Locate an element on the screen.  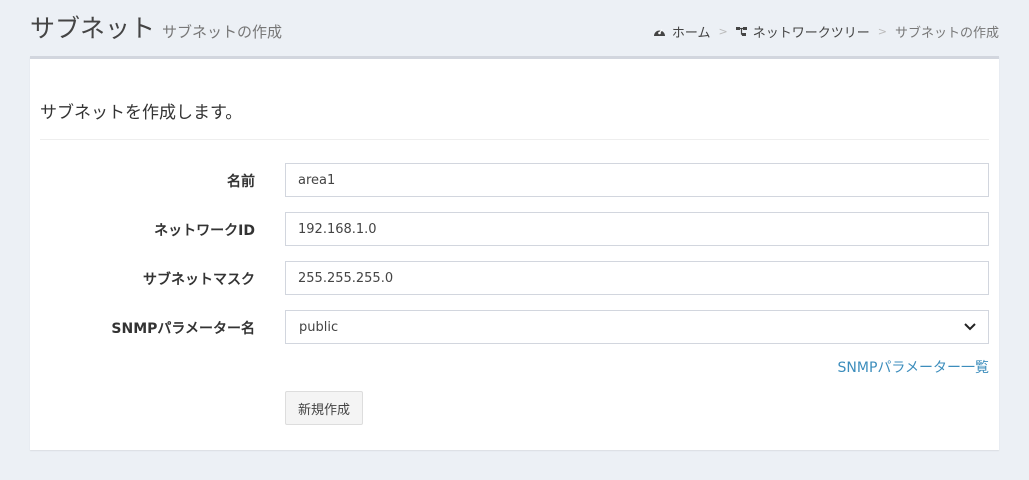
page-title: サブネット is located at coordinates (93, 28).